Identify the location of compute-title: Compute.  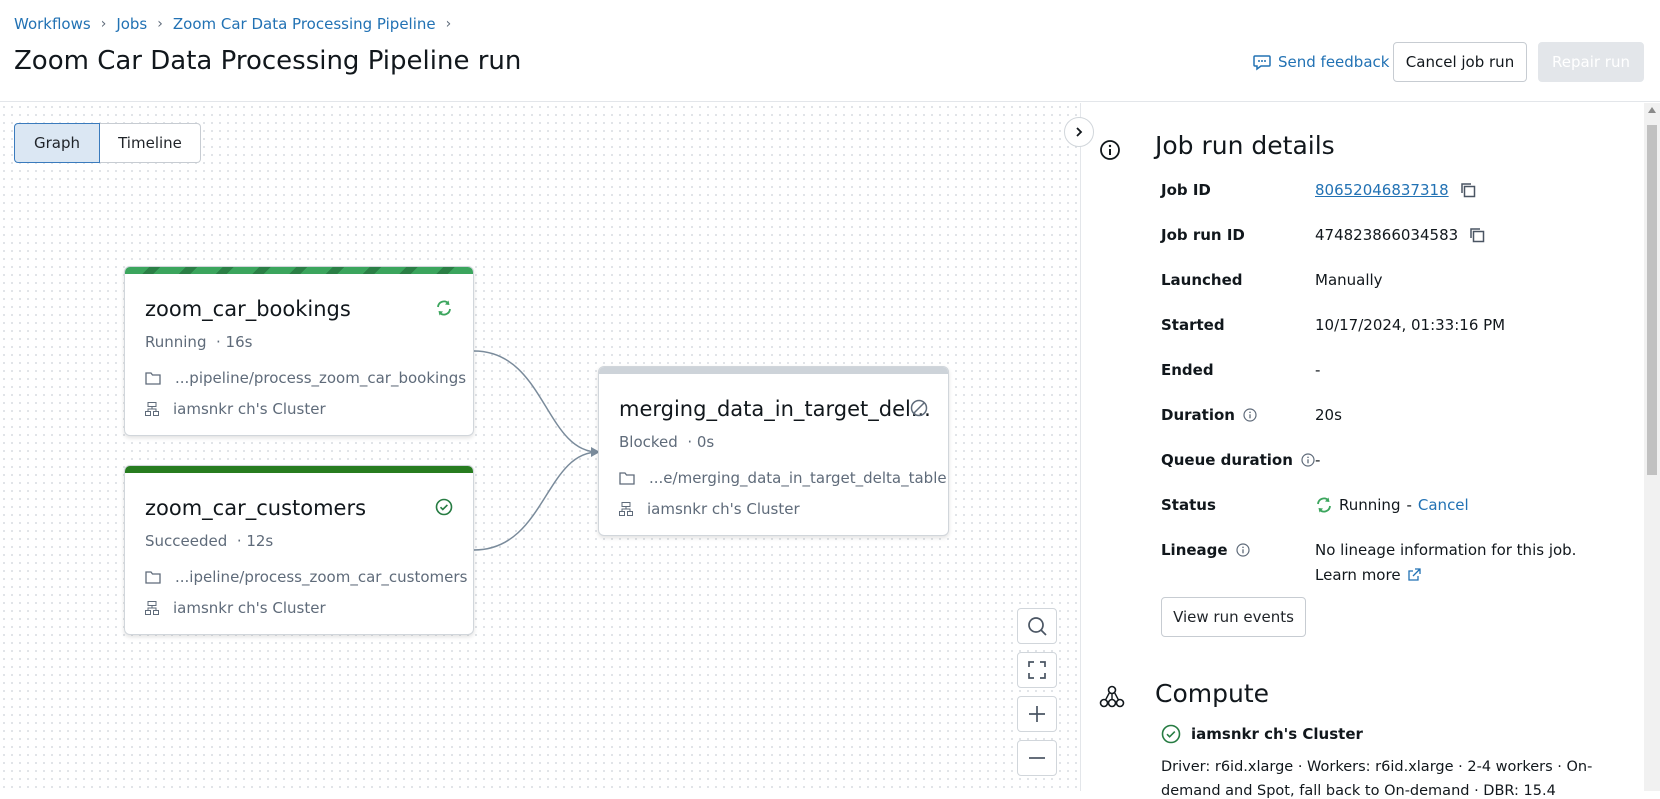
(1212, 693).